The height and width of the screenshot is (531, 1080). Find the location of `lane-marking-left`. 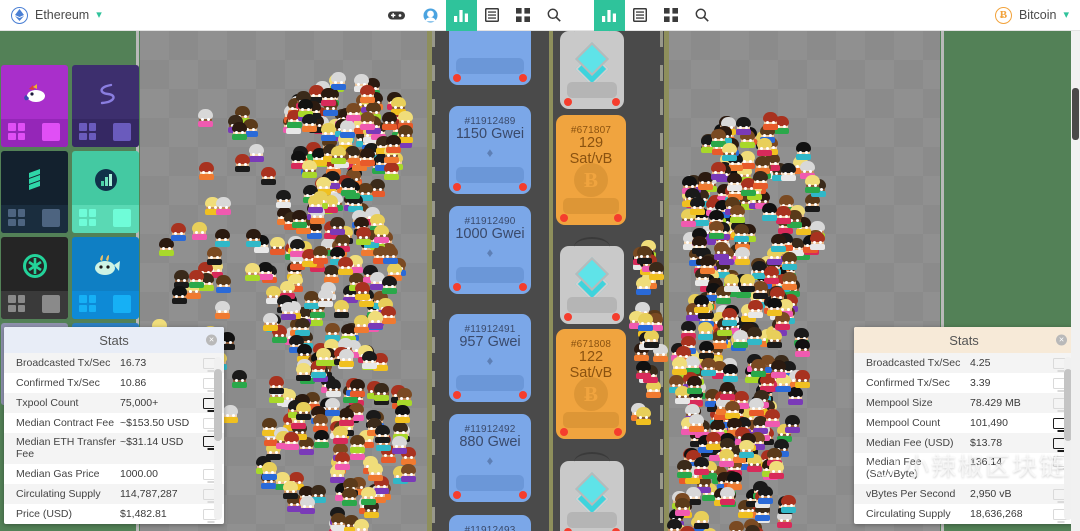

lane-marking-left is located at coordinates (433, 281).